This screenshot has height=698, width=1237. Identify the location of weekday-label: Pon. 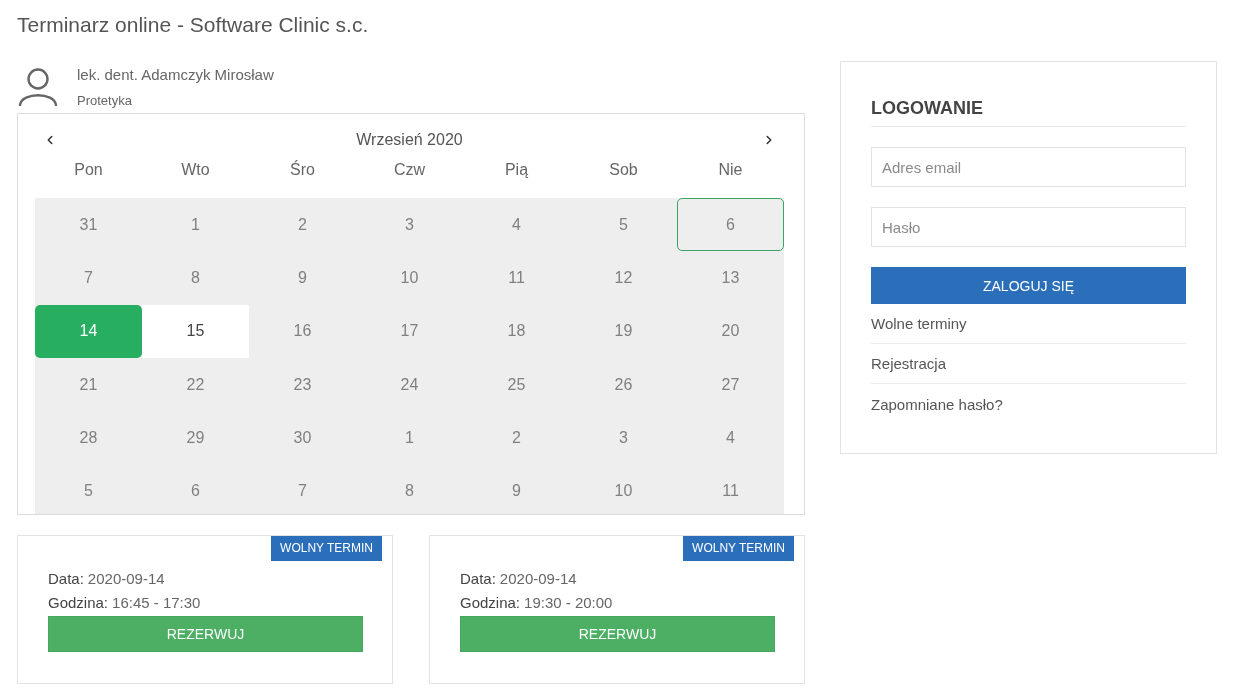
(88, 170).